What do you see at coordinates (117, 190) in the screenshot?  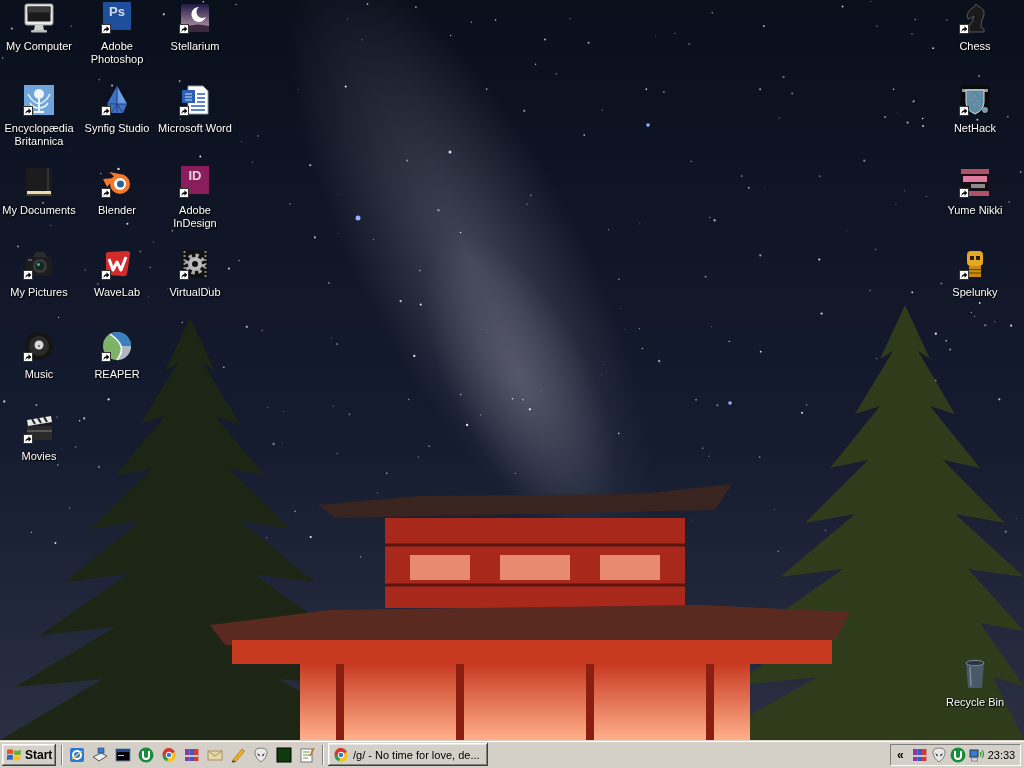 I see `desktop-icon: Blender` at bounding box center [117, 190].